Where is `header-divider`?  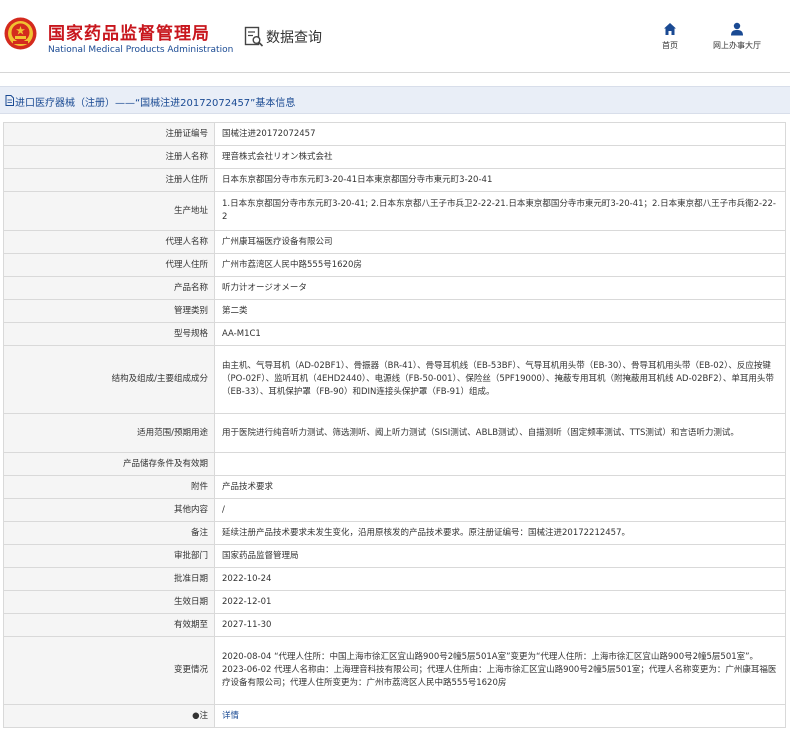 header-divider is located at coordinates (395, 72).